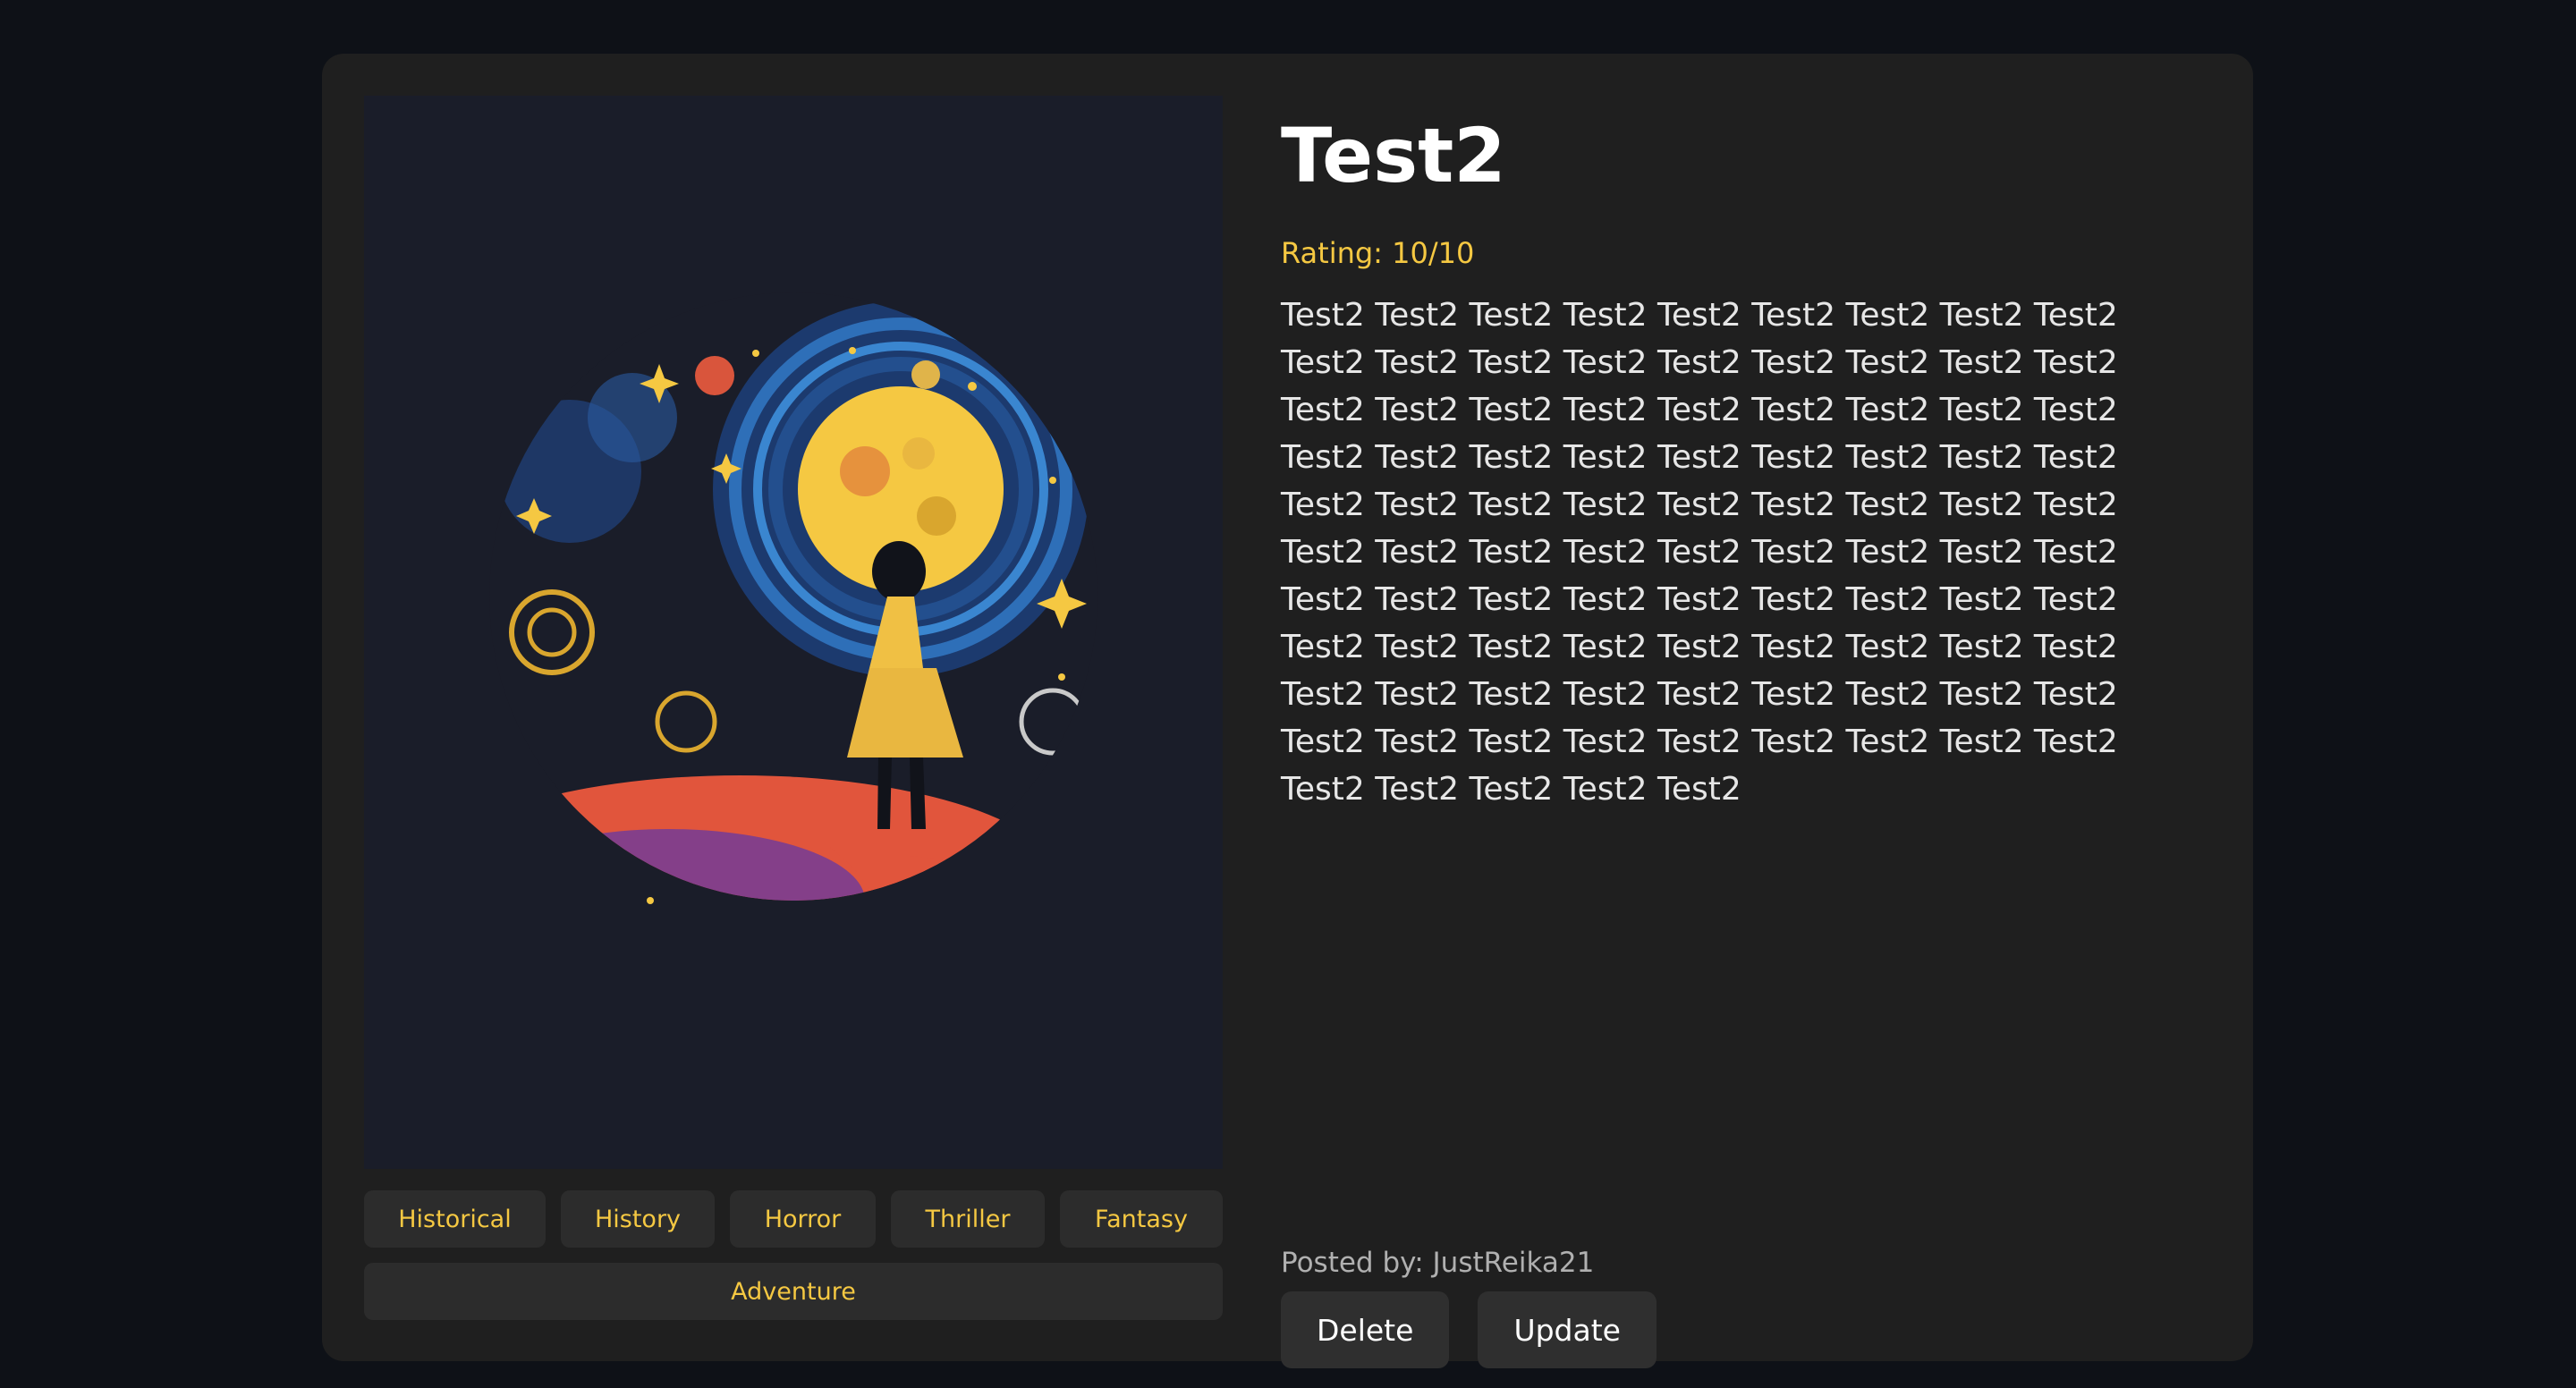 The height and width of the screenshot is (1388, 2576). Describe the element at coordinates (968, 1219) in the screenshot. I see `tag-thriller: Thriller` at that location.